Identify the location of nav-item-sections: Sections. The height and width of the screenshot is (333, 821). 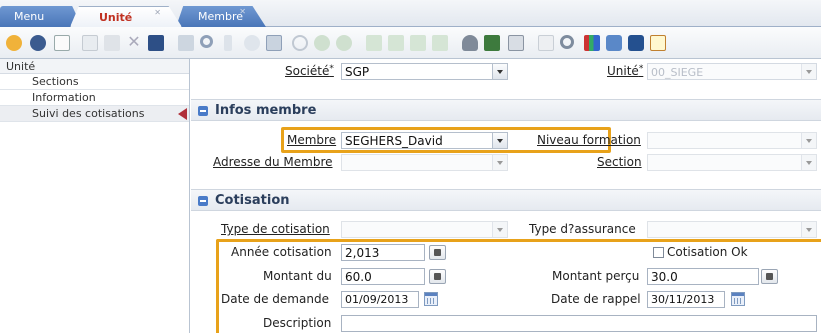
(94, 82).